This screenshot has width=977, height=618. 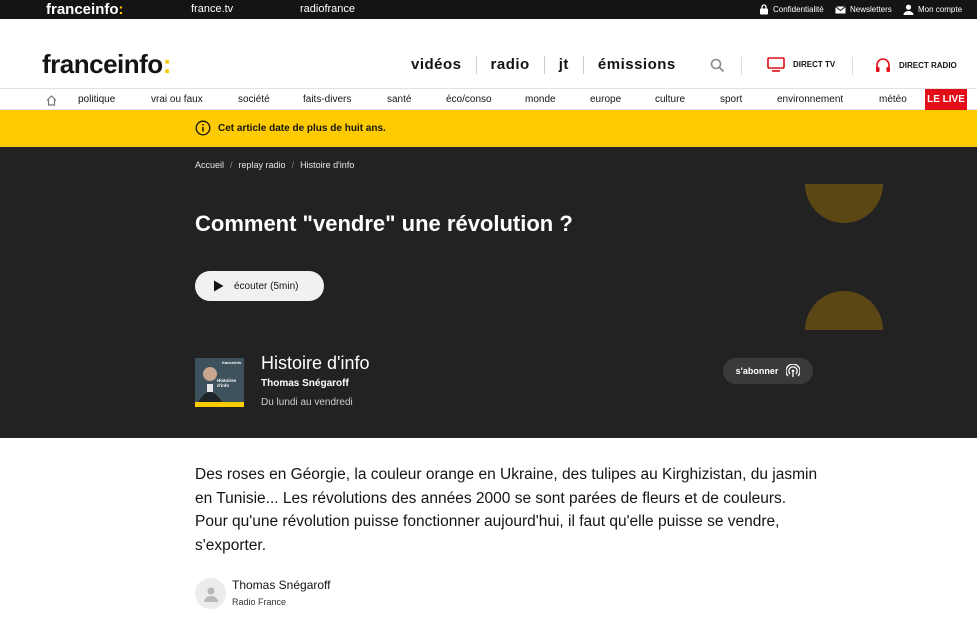 What do you see at coordinates (302, 128) in the screenshot?
I see `outdated-article-text: Cet article date de plus de huit ans.` at bounding box center [302, 128].